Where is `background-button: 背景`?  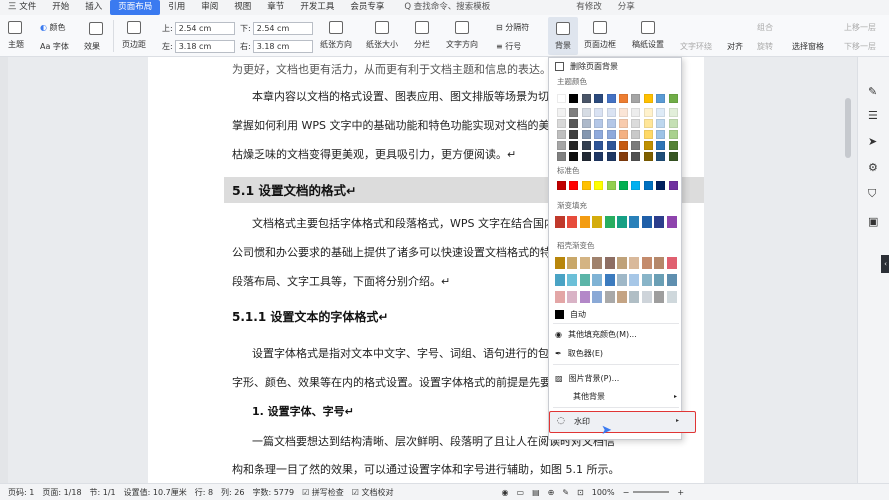 background-button: 背景 is located at coordinates (563, 36).